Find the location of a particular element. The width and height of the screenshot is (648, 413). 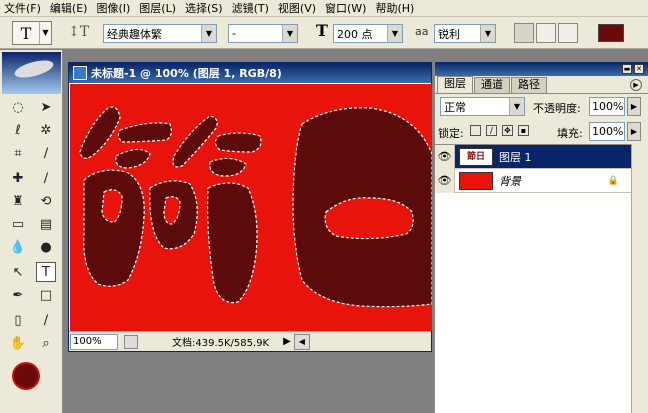

text-align-group is located at coordinates (546, 33).